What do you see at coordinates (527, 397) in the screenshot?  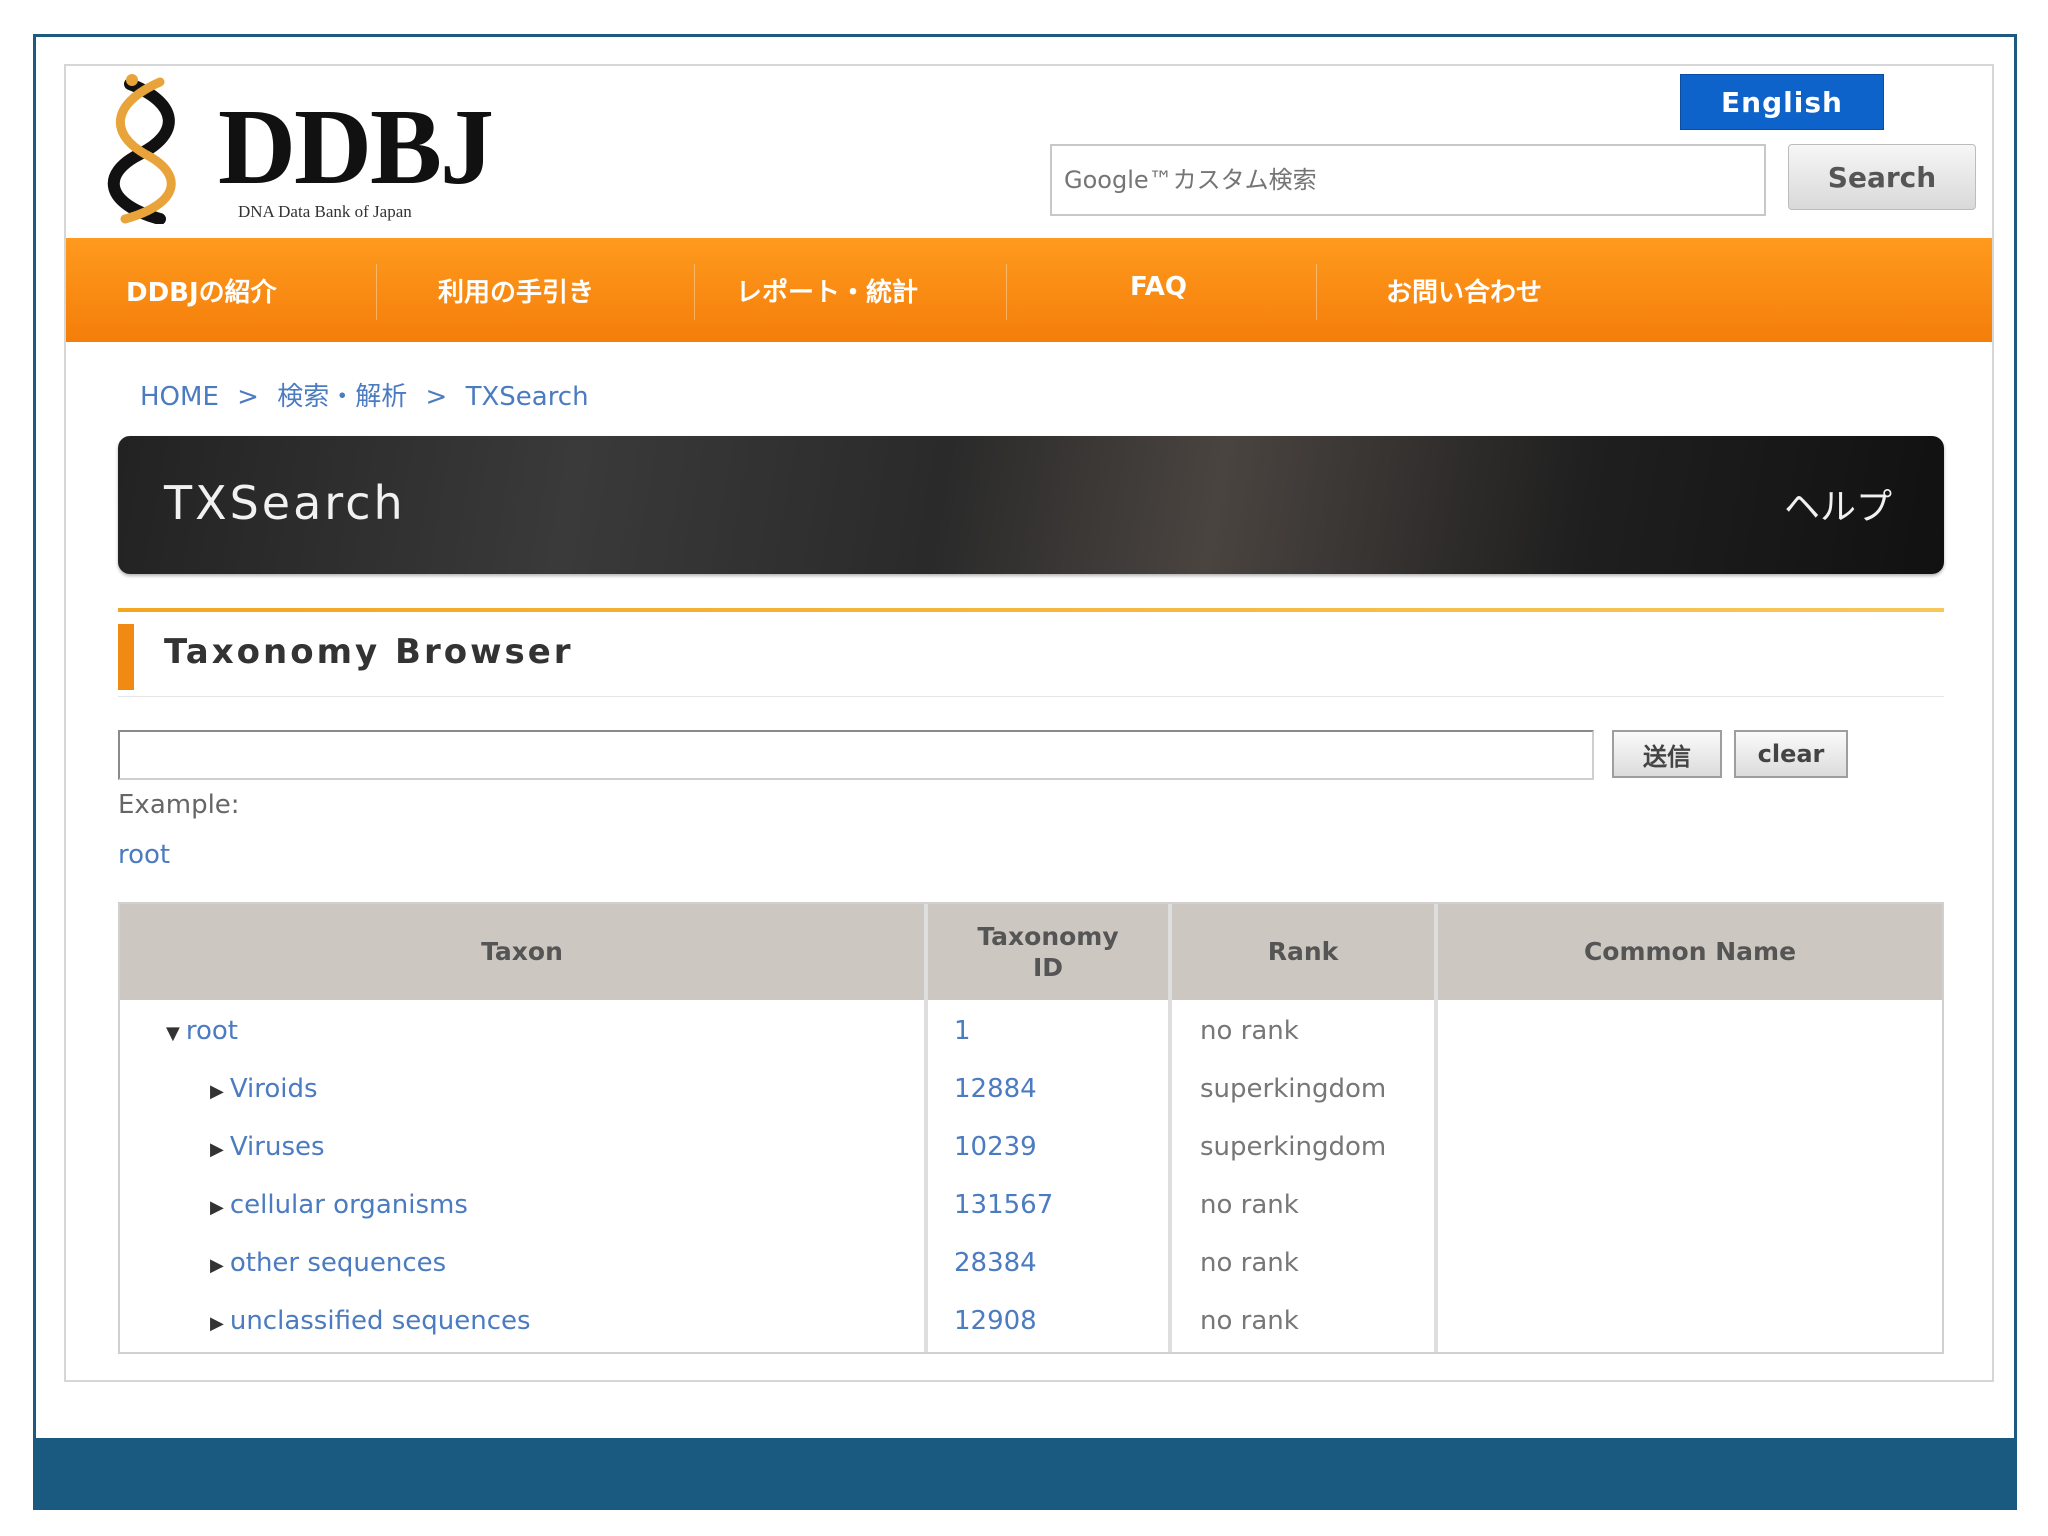 I see `breadcrumb-current: TXSearch` at bounding box center [527, 397].